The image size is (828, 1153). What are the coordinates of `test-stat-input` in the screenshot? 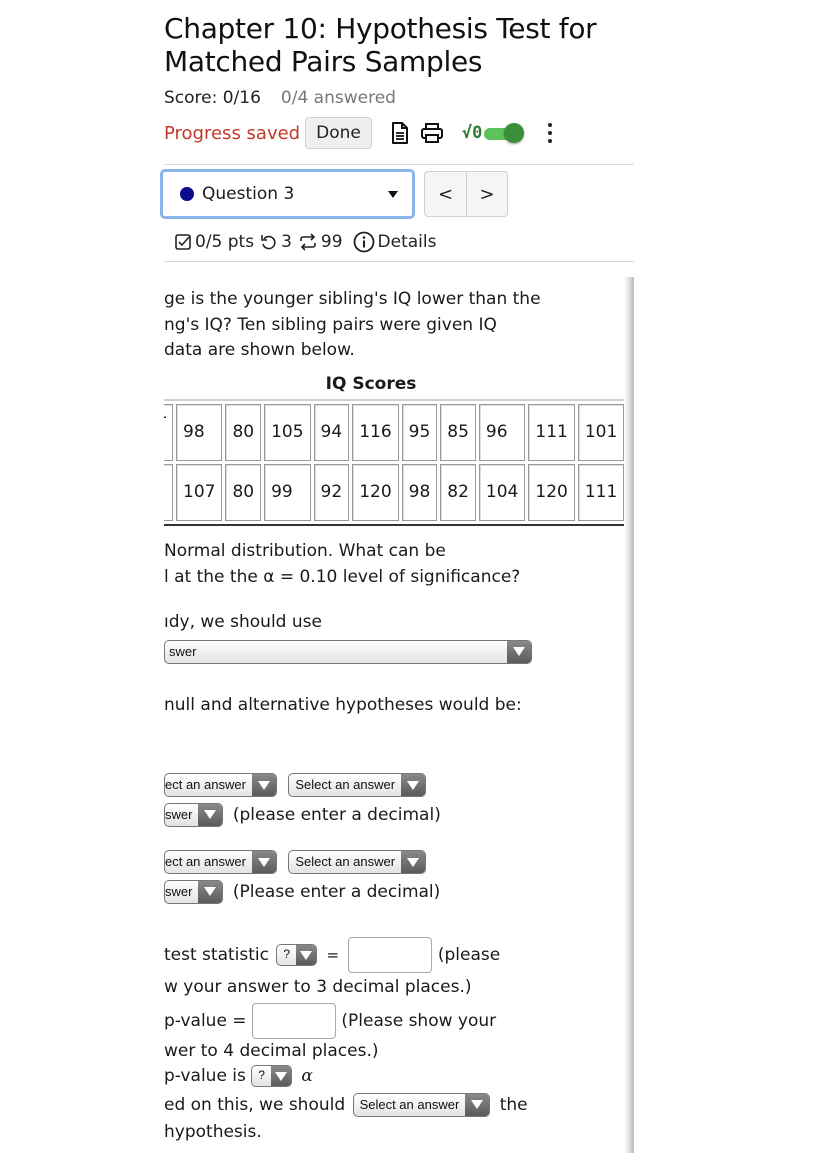 It's located at (390, 955).